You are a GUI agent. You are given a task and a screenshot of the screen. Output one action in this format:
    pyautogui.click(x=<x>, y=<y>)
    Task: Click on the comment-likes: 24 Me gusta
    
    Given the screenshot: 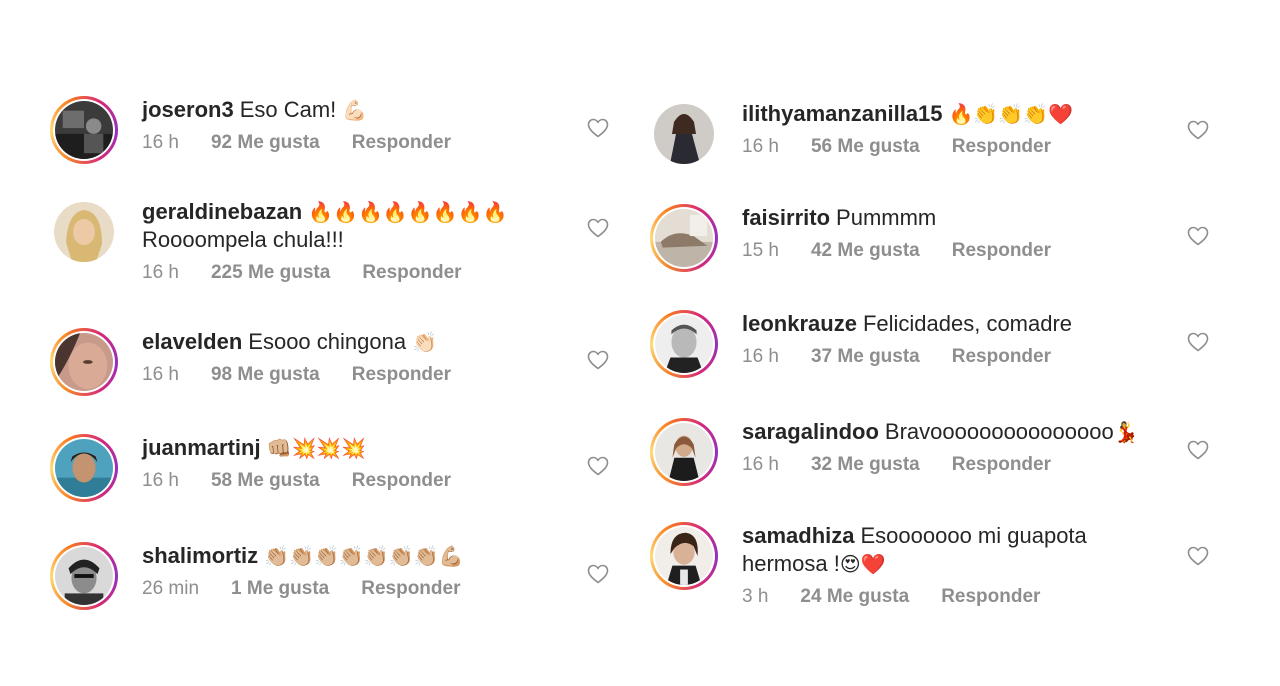 What is the action you would take?
    pyautogui.click(x=854, y=597)
    